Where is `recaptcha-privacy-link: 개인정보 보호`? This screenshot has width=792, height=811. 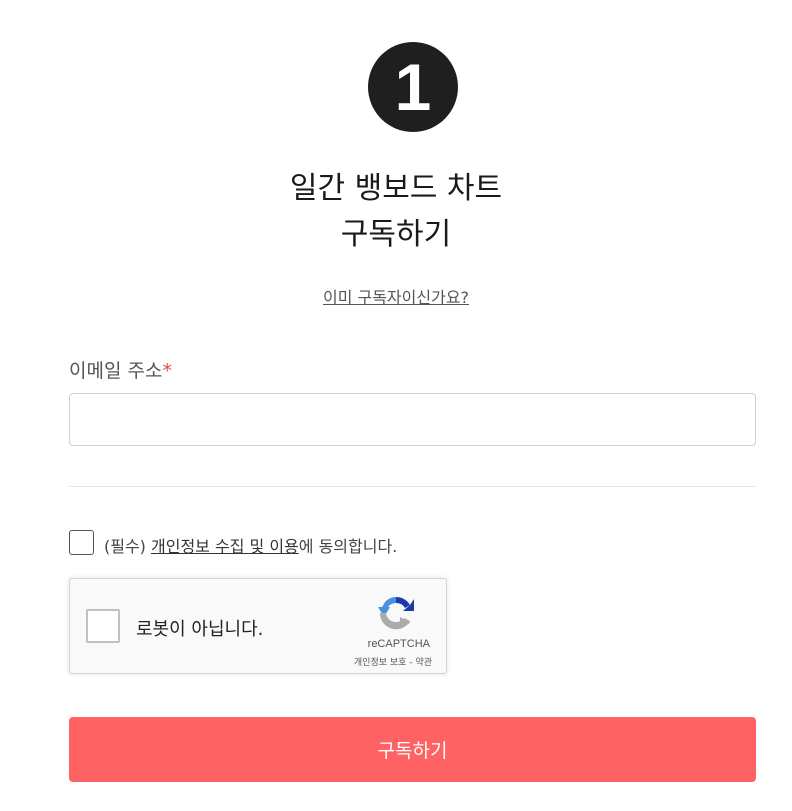
recaptcha-privacy-link: 개인정보 보호 is located at coordinates (380, 663).